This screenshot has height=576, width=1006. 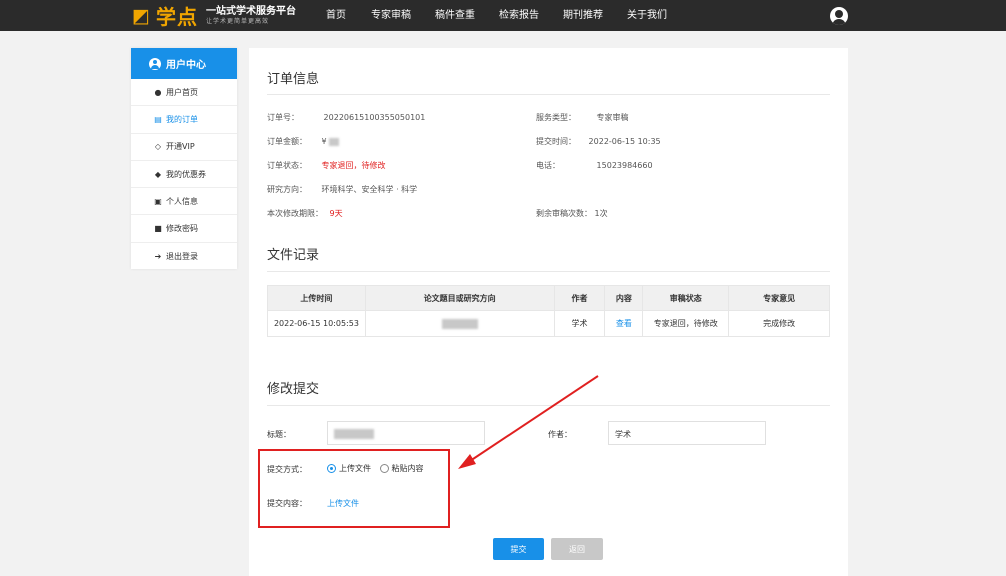 I want to click on back-button: 返回, so click(x=577, y=549).